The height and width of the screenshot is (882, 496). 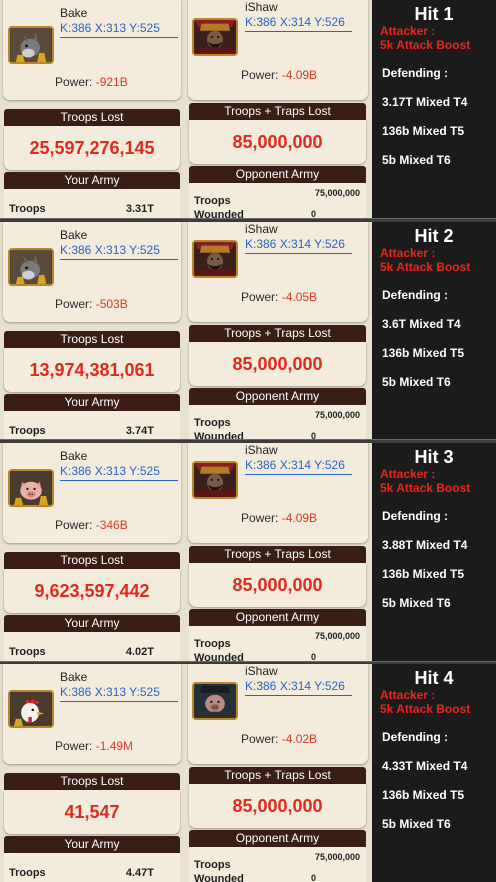 What do you see at coordinates (92, 714) in the screenshot?
I see `attacker-profile-card: Bake K:386 X:313 Y:525 Power: -1.49M` at bounding box center [92, 714].